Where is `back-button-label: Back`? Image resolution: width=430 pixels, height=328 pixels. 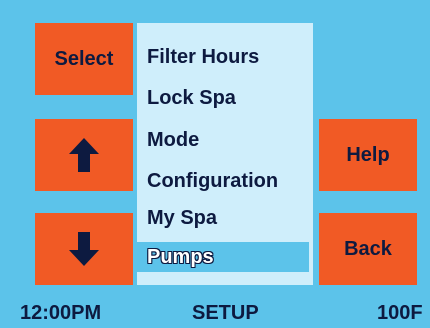 back-button-label: Back is located at coordinates (368, 248).